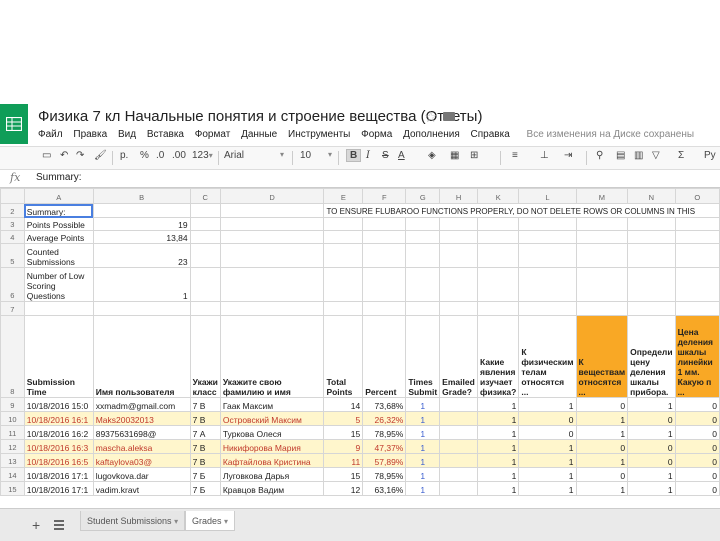  Describe the element at coordinates (272, 418) in the screenshot. I see `cell-full-name: Островский Максим` at that location.